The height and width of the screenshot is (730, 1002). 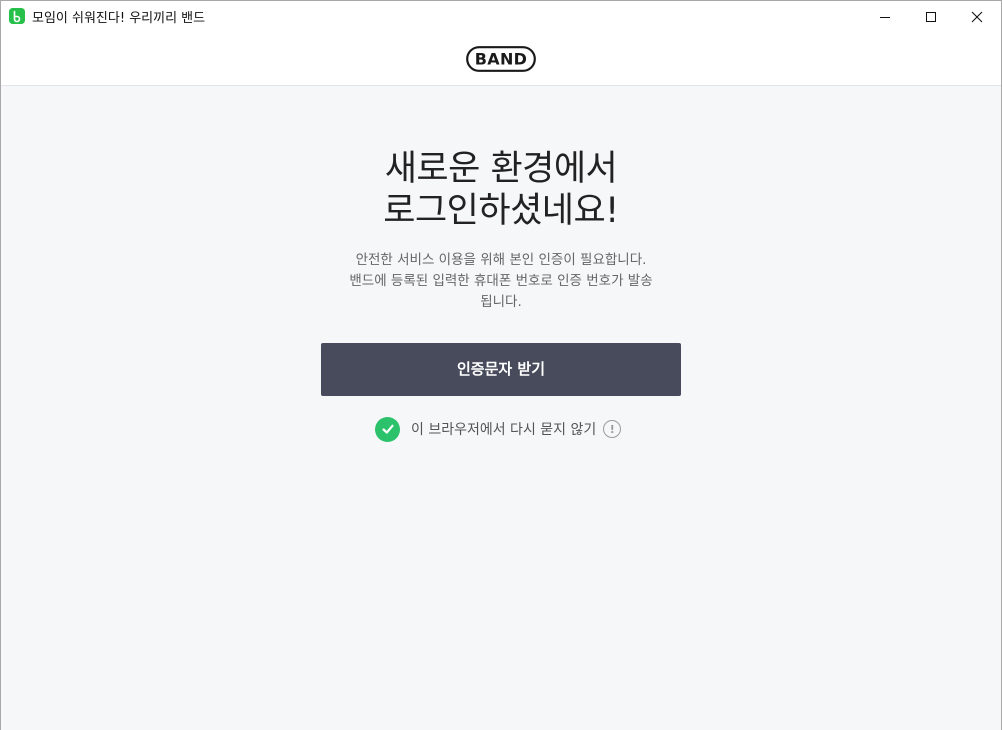 I want to click on title-bar: 모임이 쉬워진다! 우리끼리 밴드, so click(x=501, y=17).